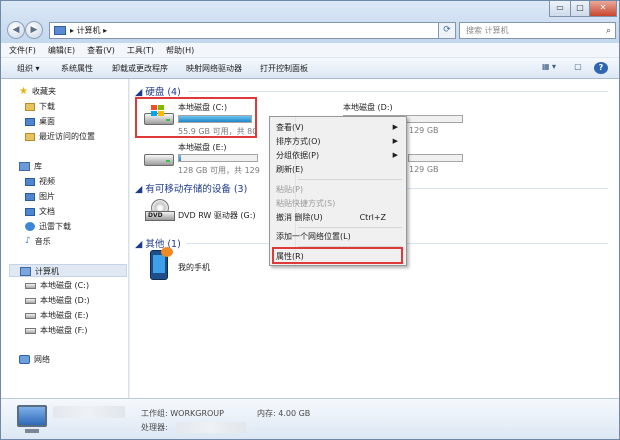 Image resolution: width=620 pixels, height=440 pixels. I want to click on address-arrow: ▸, so click(72, 30).